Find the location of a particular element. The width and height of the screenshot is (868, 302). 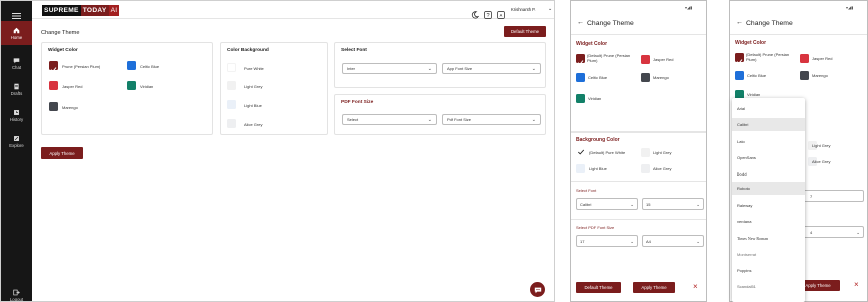

pdf-size-select: Pdf Font Size ⌄ is located at coordinates (491, 119).